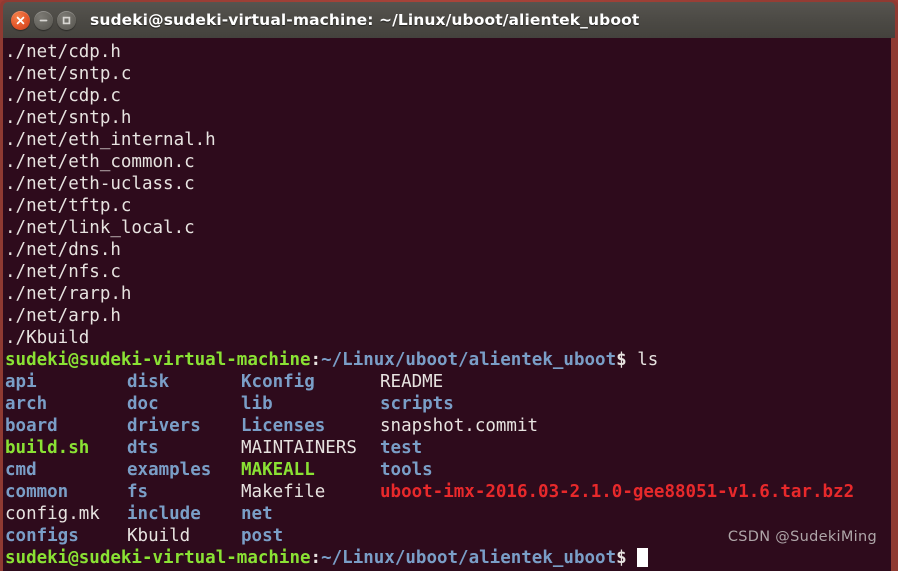 This screenshot has width=898, height=571. What do you see at coordinates (20, 20) in the screenshot?
I see `close-icon` at bounding box center [20, 20].